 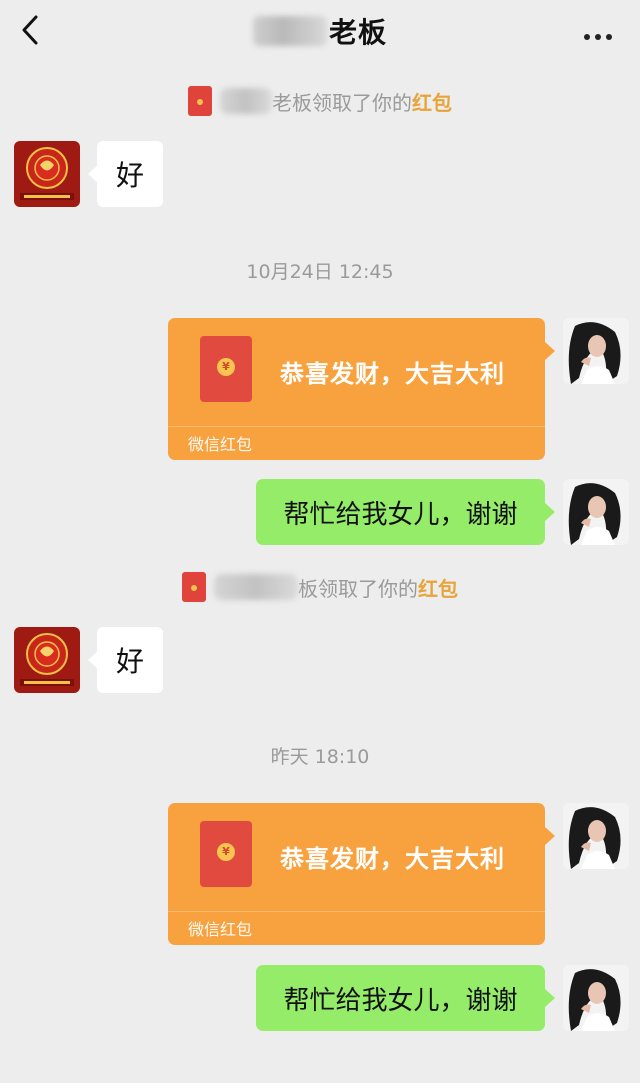 What do you see at coordinates (320, 272) in the screenshot?
I see `timestamp: 10月24日 12:45` at bounding box center [320, 272].